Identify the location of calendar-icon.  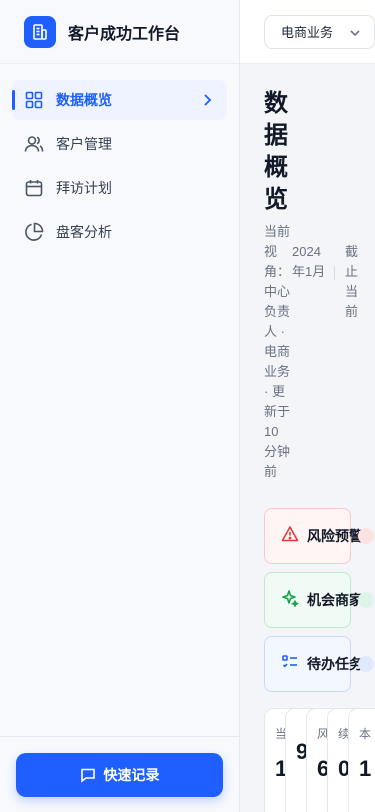
(34, 188).